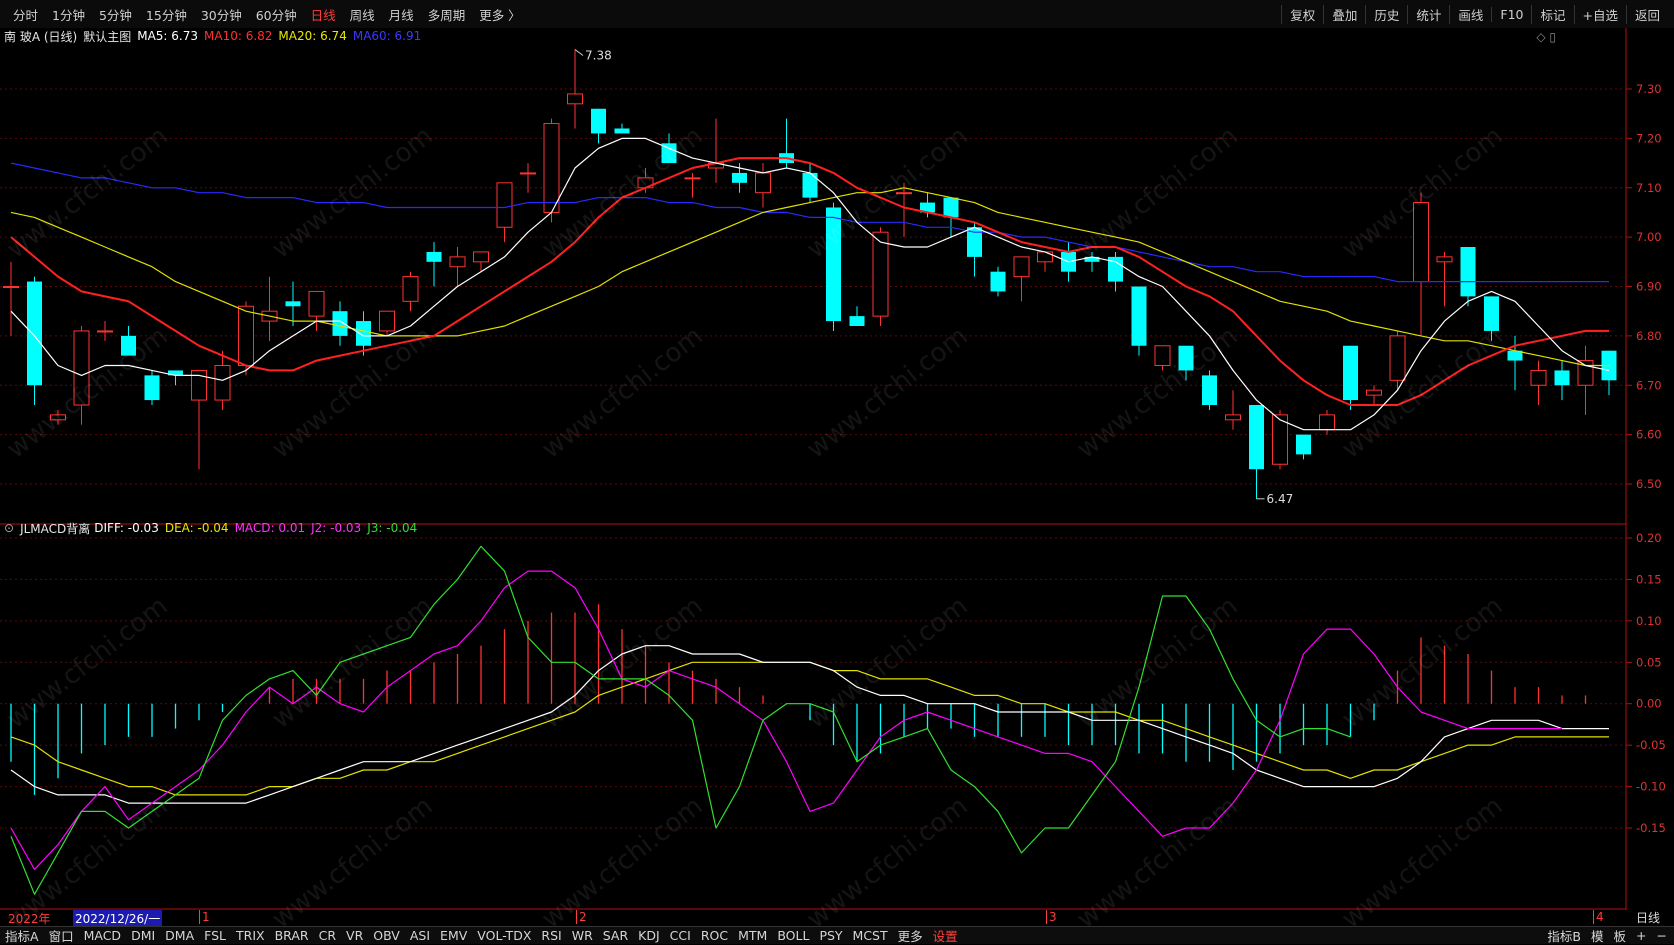 The height and width of the screenshot is (945, 1674). Describe the element at coordinates (102, 935) in the screenshot. I see `indicator-tab-2: MACD` at that location.